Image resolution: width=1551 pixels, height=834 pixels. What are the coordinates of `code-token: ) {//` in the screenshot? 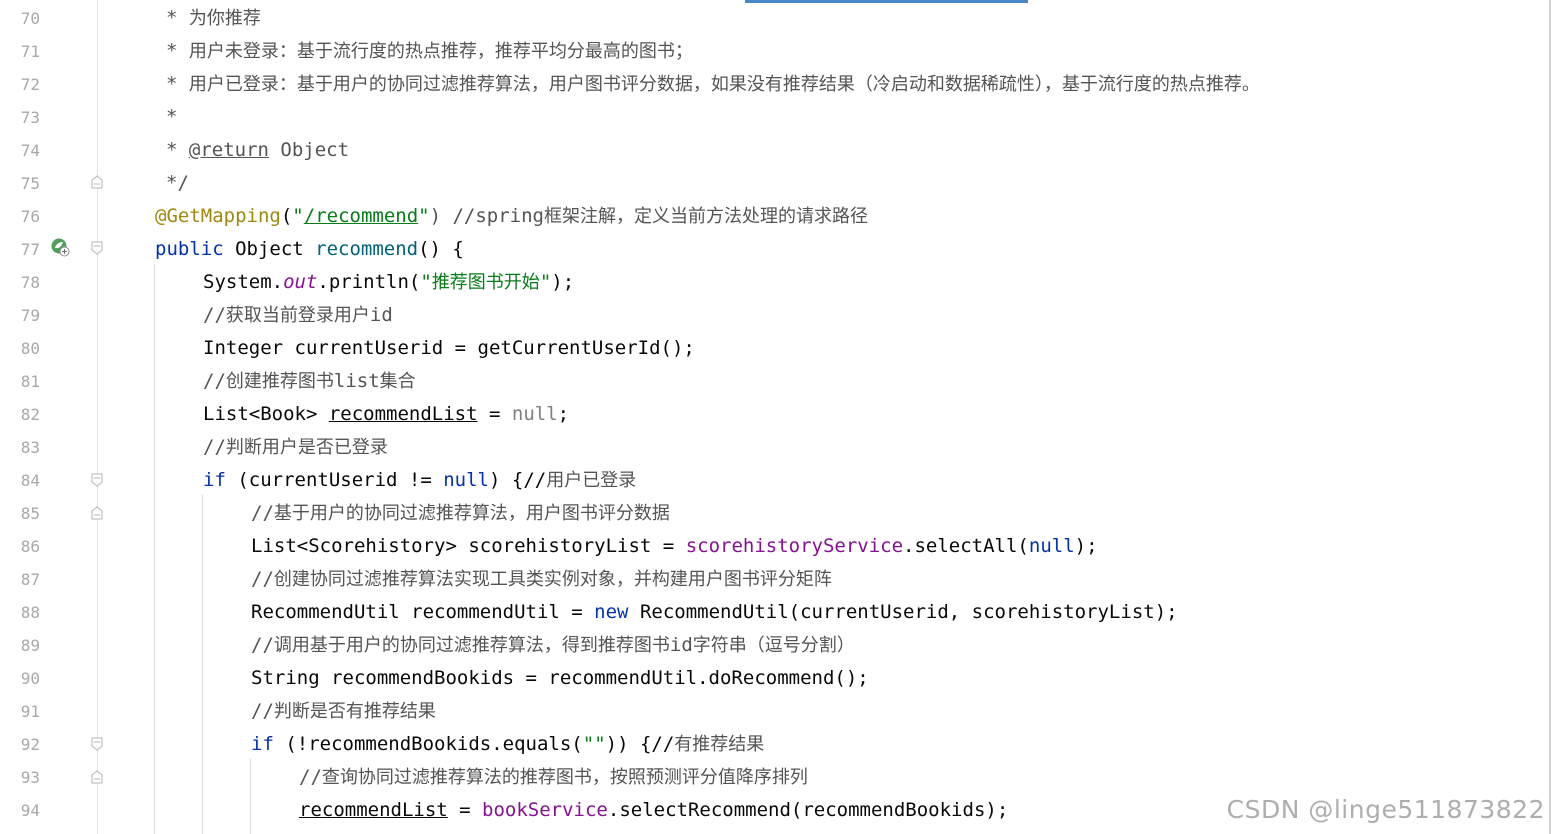 It's located at (518, 480).